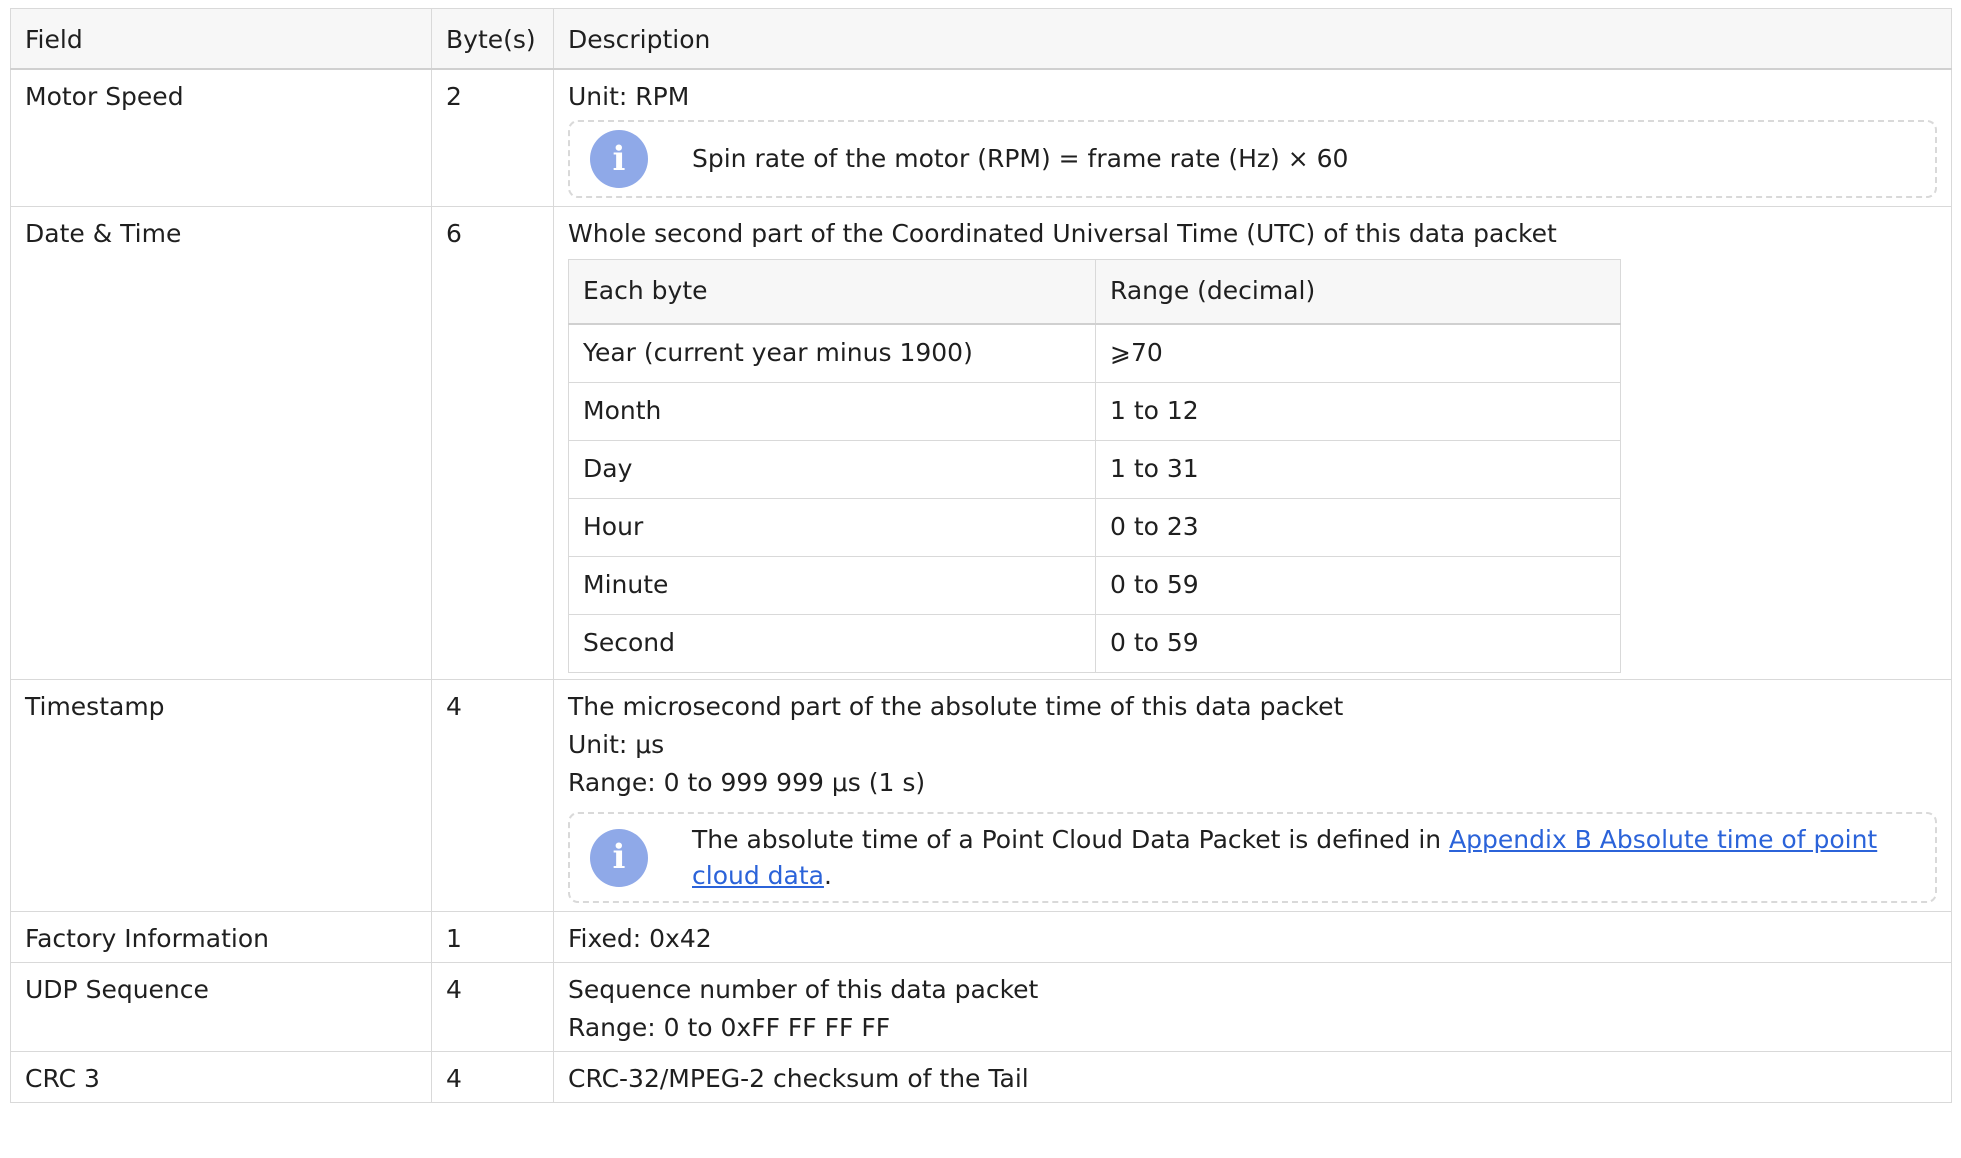  Describe the element at coordinates (832, 643) in the screenshot. I see `subtable-cell-byte: Second` at that location.